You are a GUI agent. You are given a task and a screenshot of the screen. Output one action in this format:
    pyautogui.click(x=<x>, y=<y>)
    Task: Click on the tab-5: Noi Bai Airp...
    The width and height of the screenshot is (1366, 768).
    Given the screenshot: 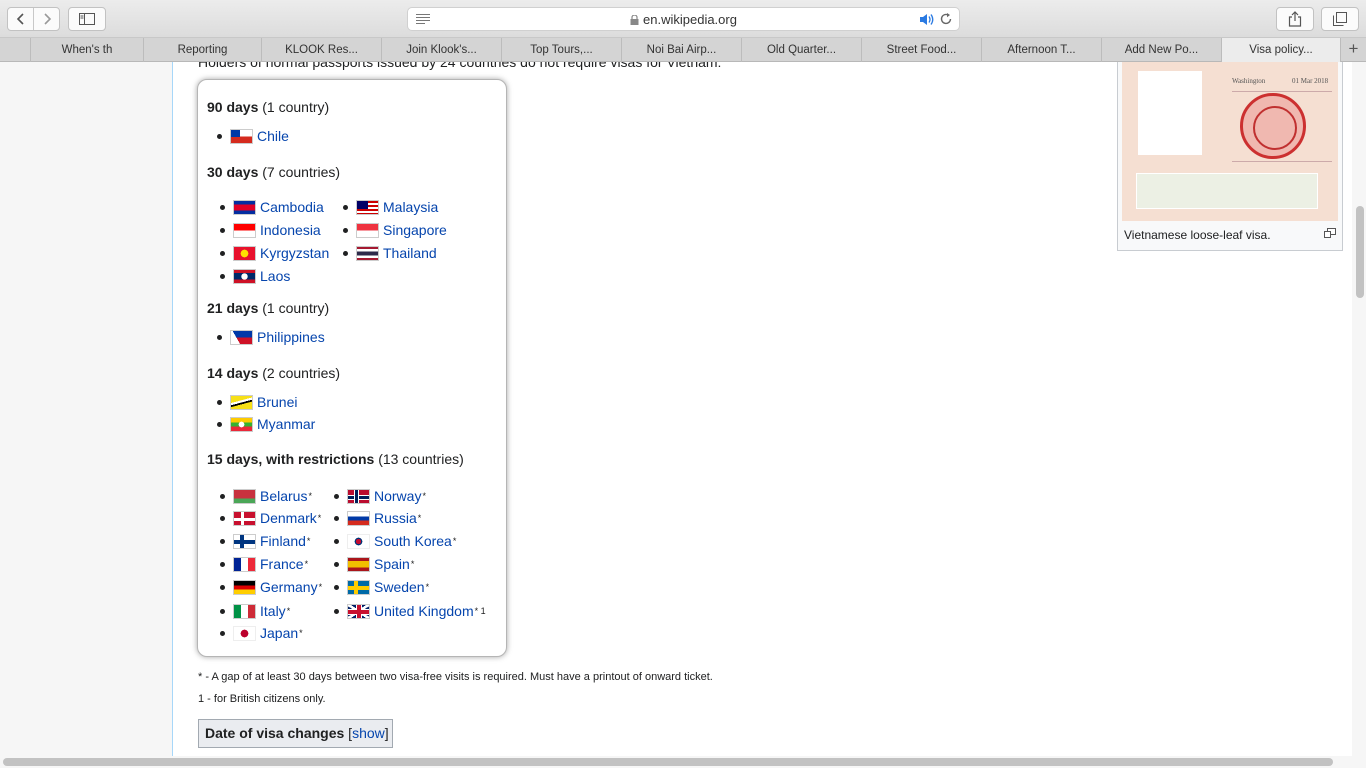 What is the action you would take?
    pyautogui.click(x=681, y=50)
    